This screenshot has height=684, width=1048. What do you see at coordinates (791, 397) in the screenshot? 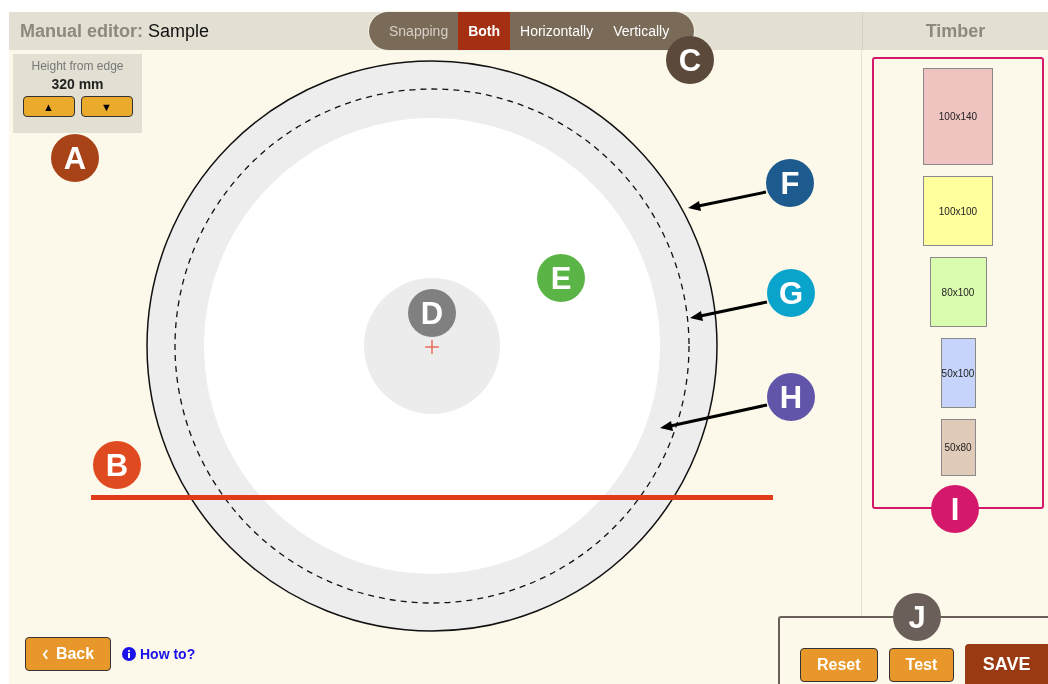
I see `callout-marker: H` at bounding box center [791, 397].